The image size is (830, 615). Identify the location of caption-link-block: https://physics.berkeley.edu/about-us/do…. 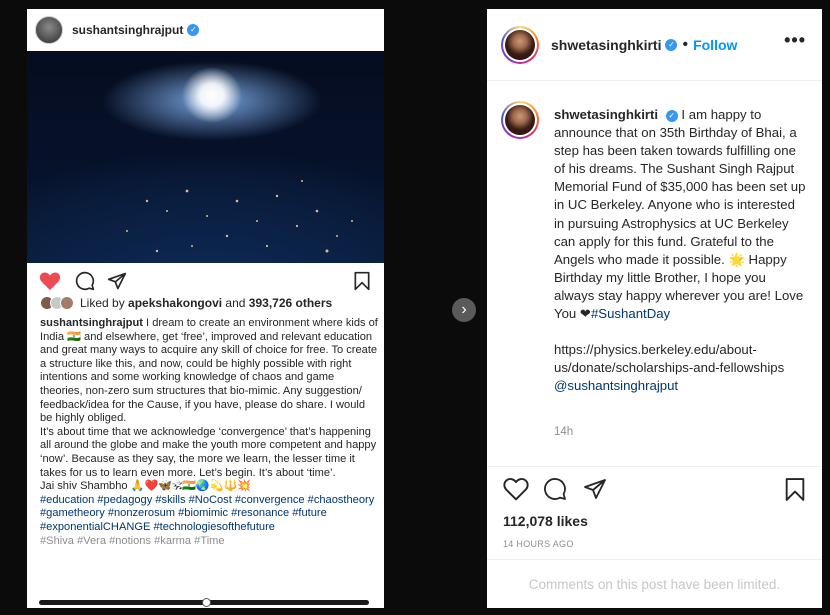
(680, 368).